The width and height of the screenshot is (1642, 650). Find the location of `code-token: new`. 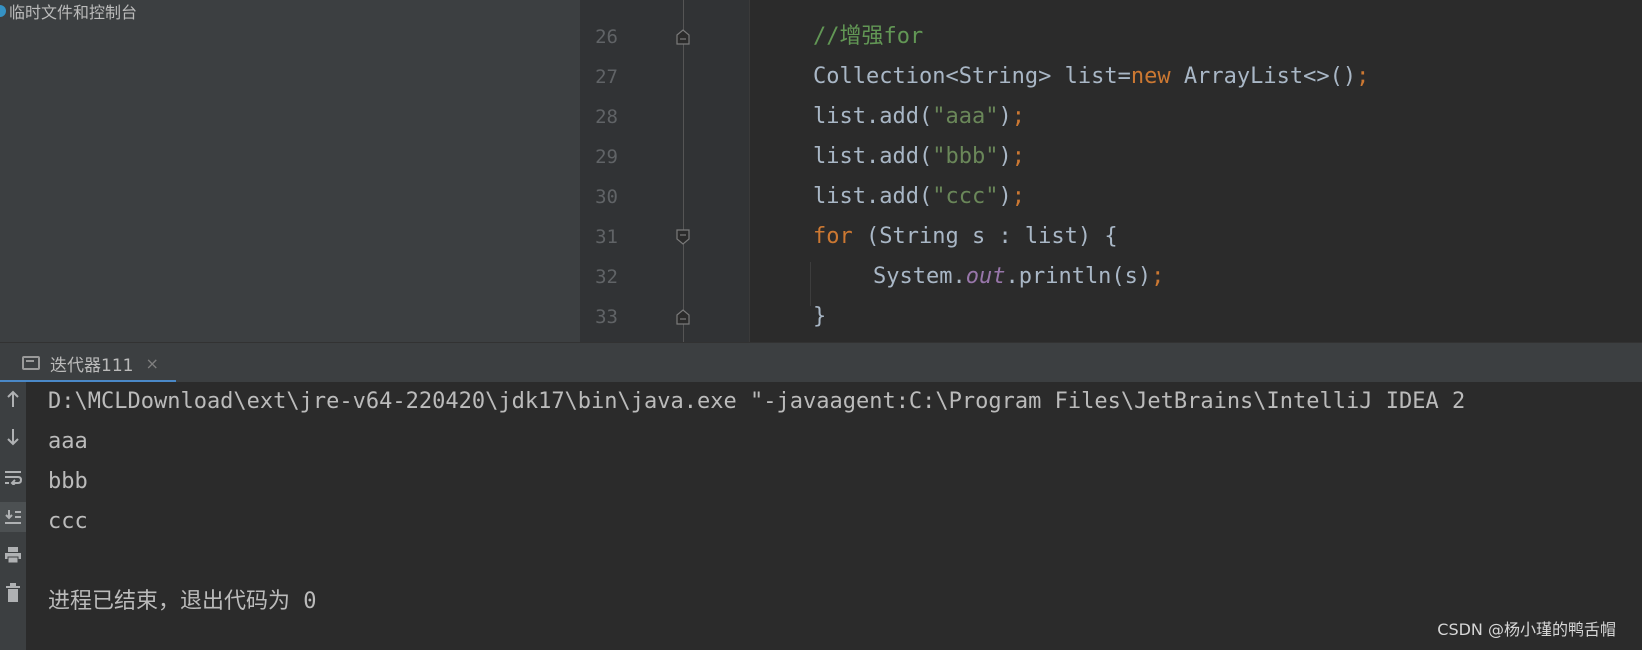

code-token: new is located at coordinates (1150, 76).